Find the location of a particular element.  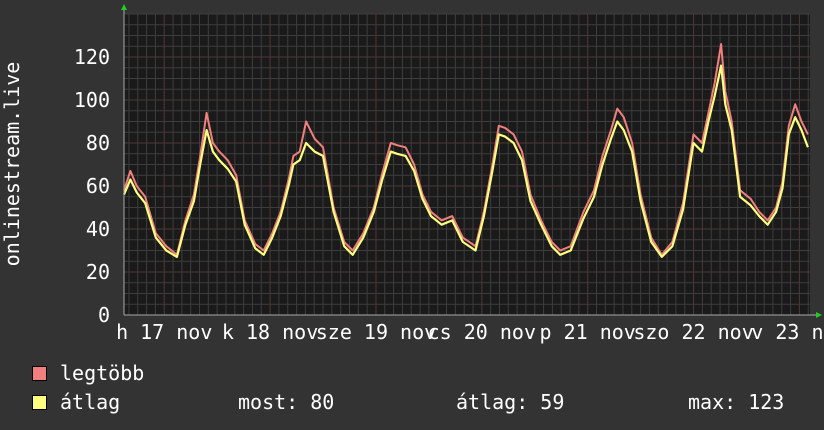

x-tick-label: sze 19 nov is located at coordinates (376, 332).